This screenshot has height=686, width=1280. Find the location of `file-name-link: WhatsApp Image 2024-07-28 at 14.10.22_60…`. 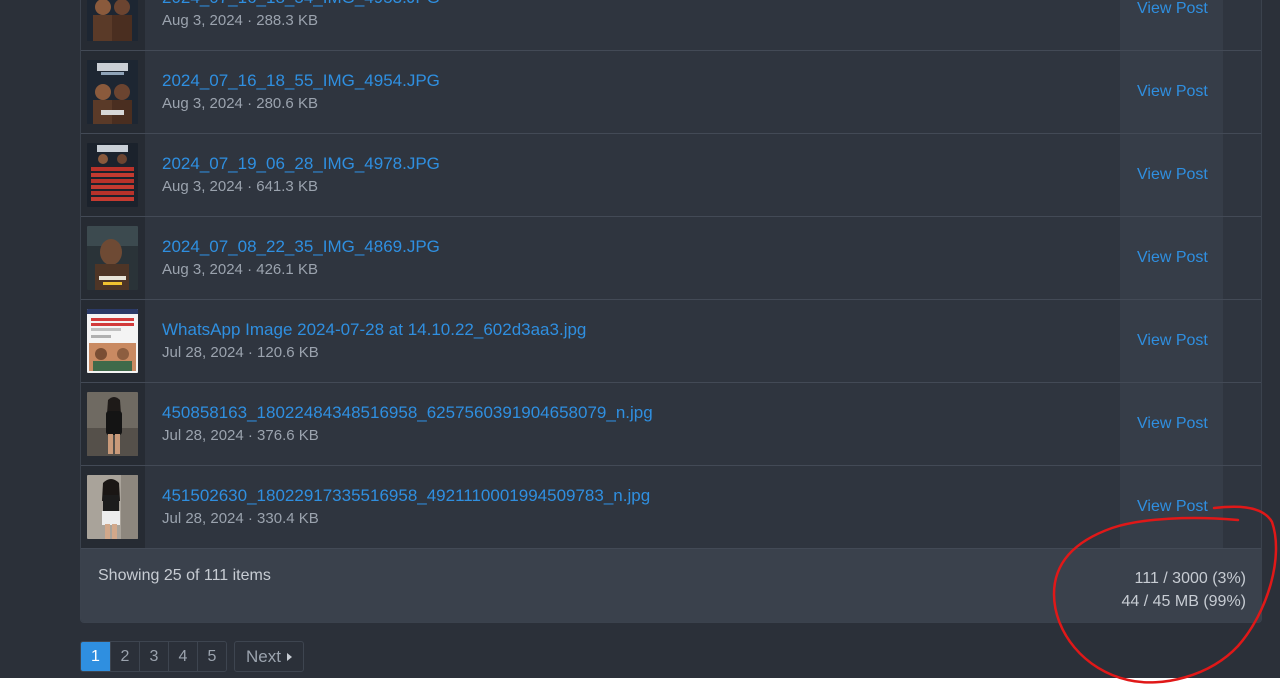

file-name-link: WhatsApp Image 2024-07-28 at 14.10.22_60… is located at coordinates (374, 330).